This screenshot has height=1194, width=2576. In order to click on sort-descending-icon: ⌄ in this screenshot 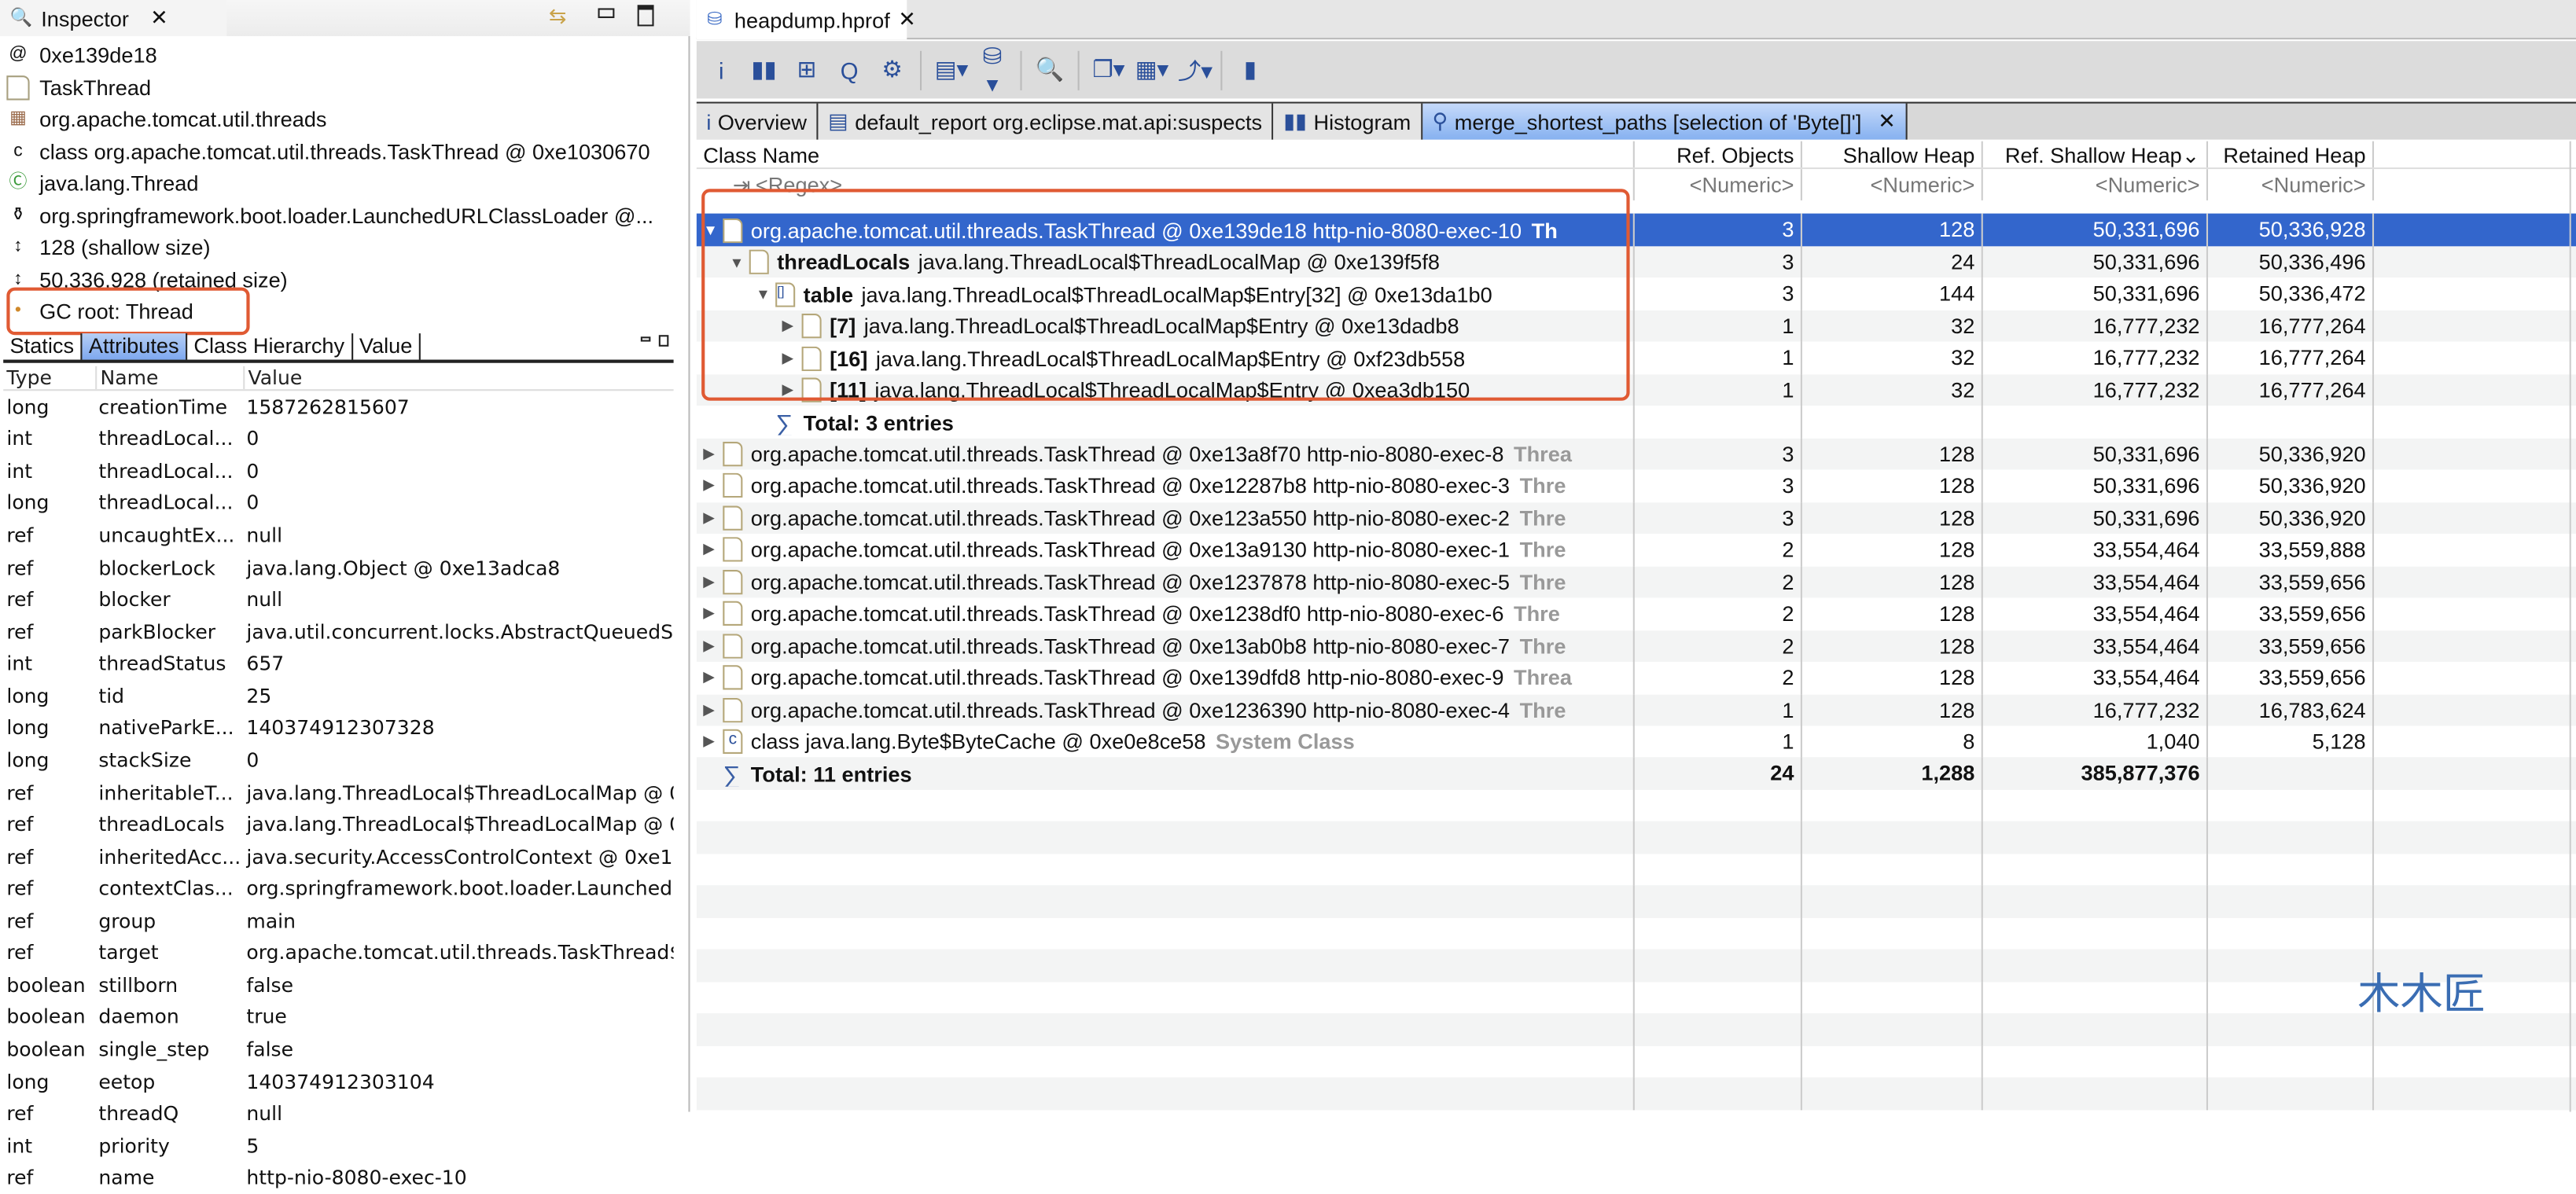, I will do `click(2191, 155)`.